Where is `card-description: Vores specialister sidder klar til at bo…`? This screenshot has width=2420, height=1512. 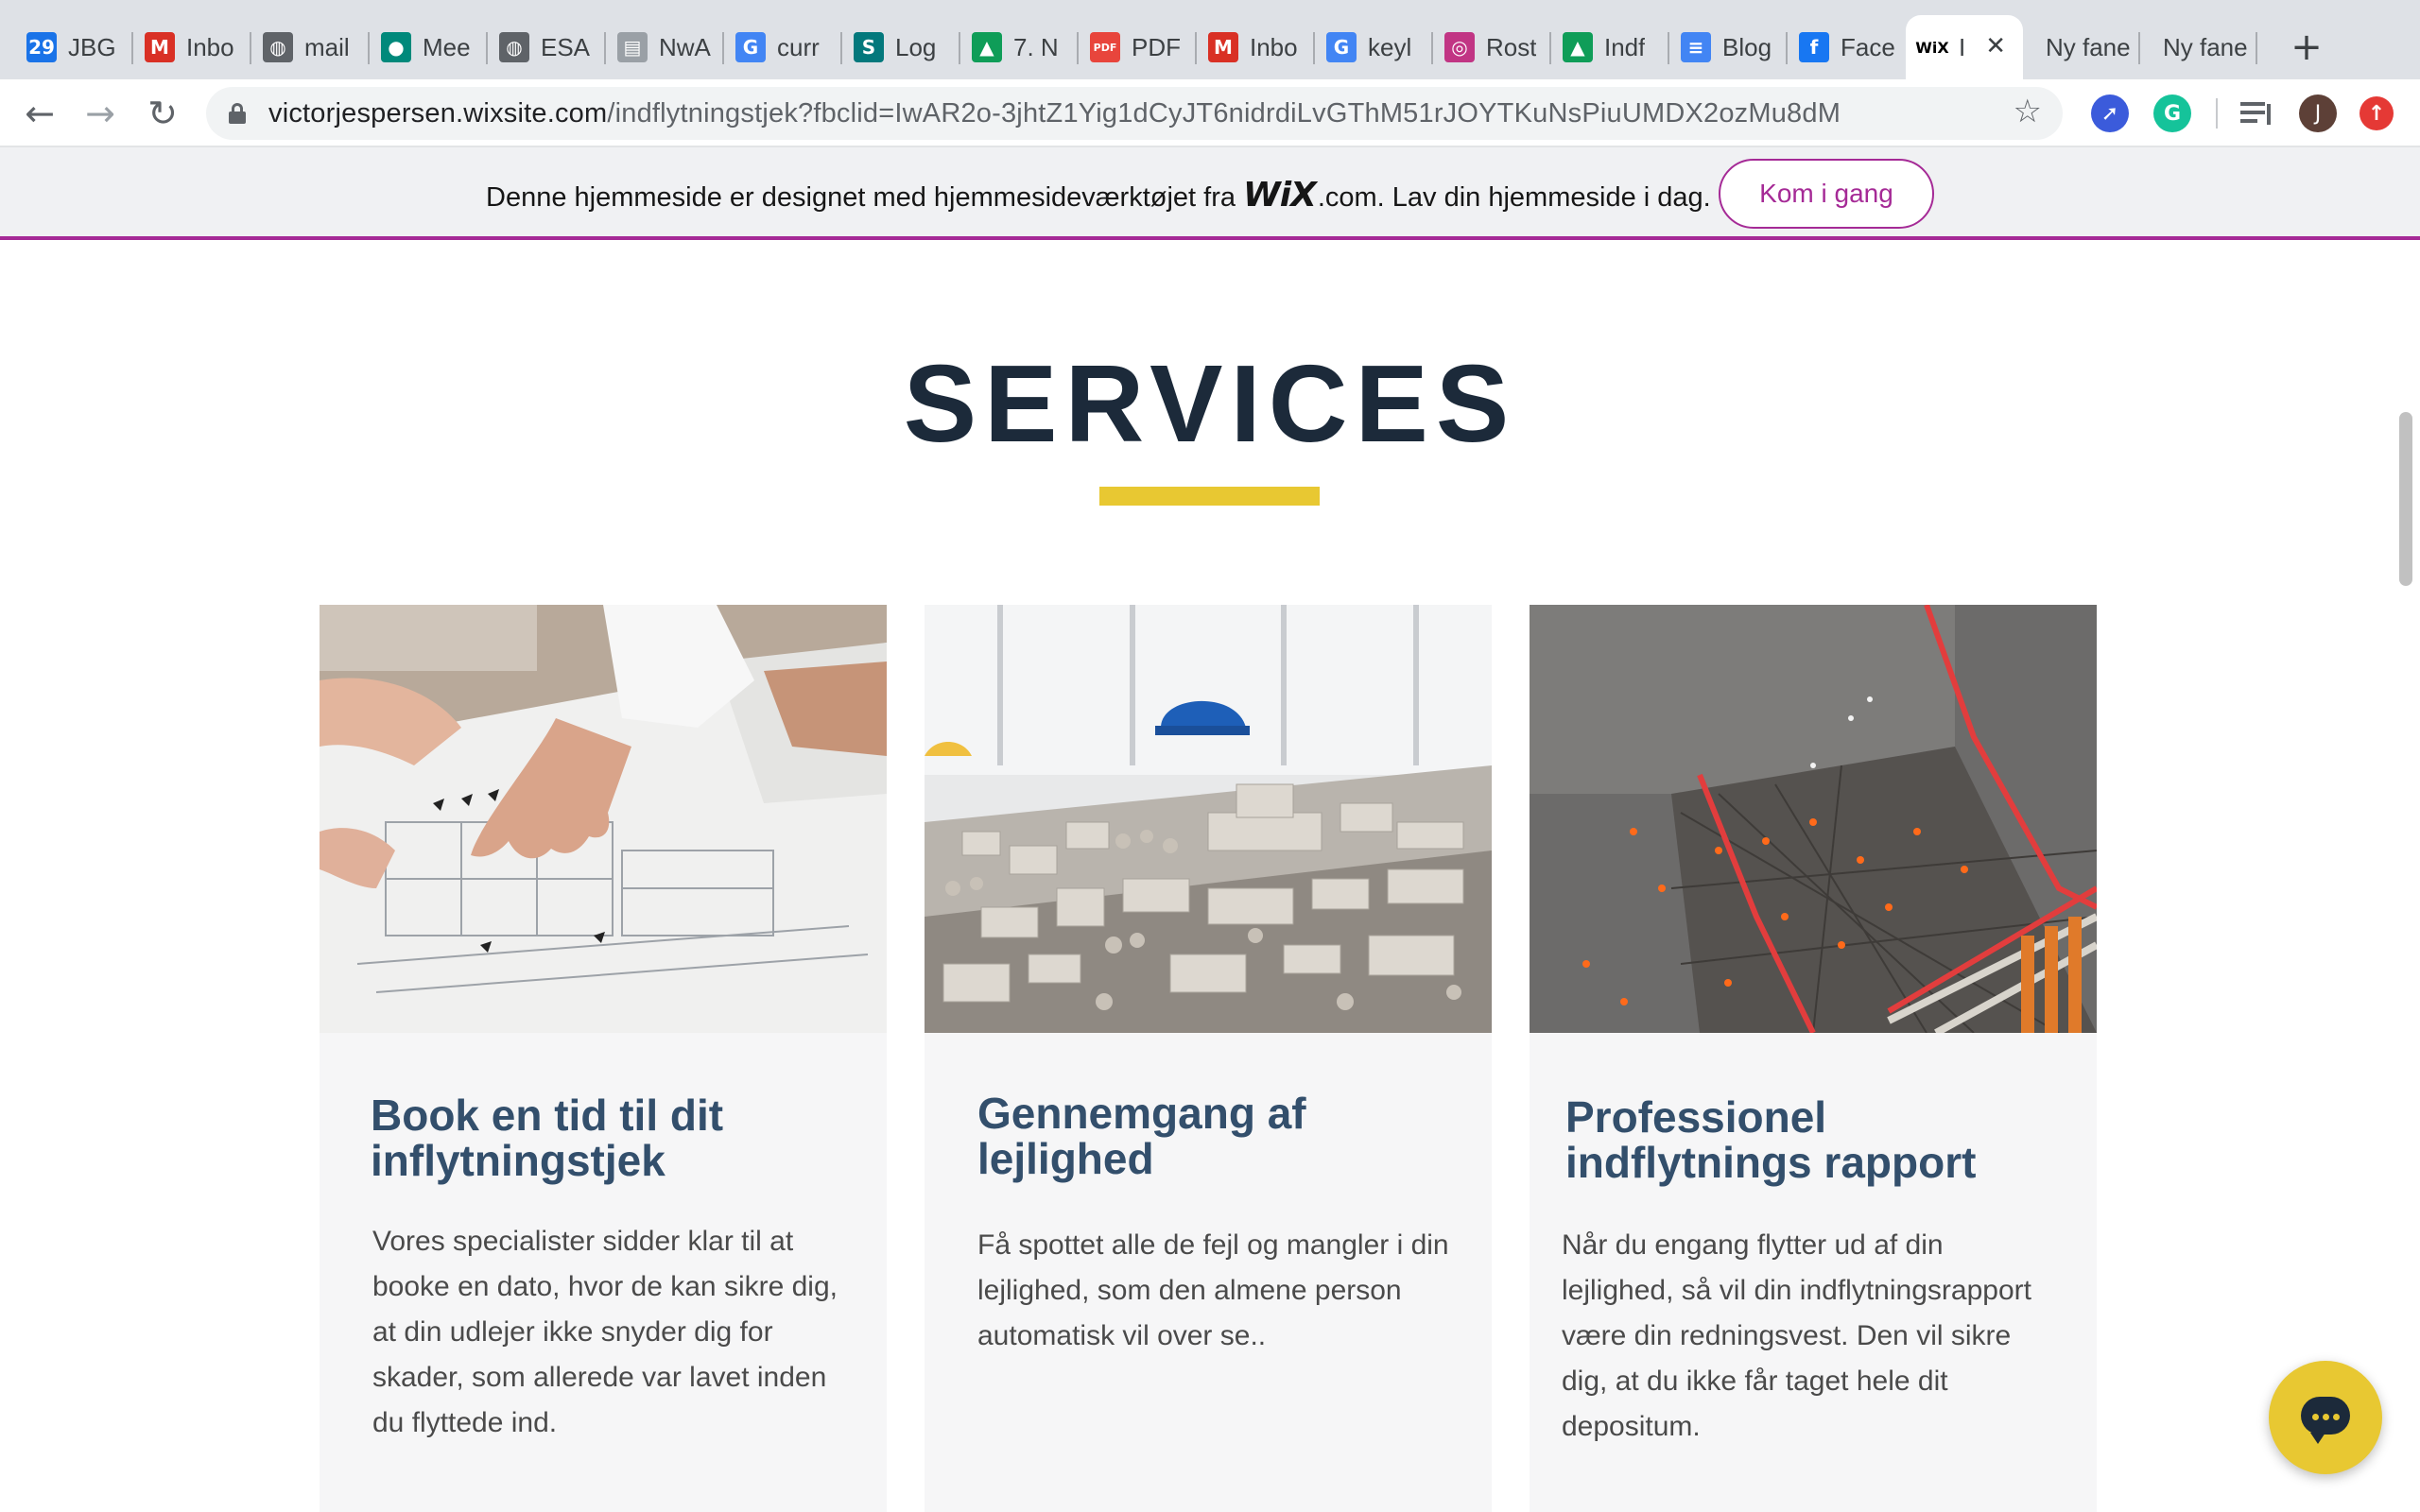 card-description: Vores specialister sidder klar til at bo… is located at coordinates (605, 1332).